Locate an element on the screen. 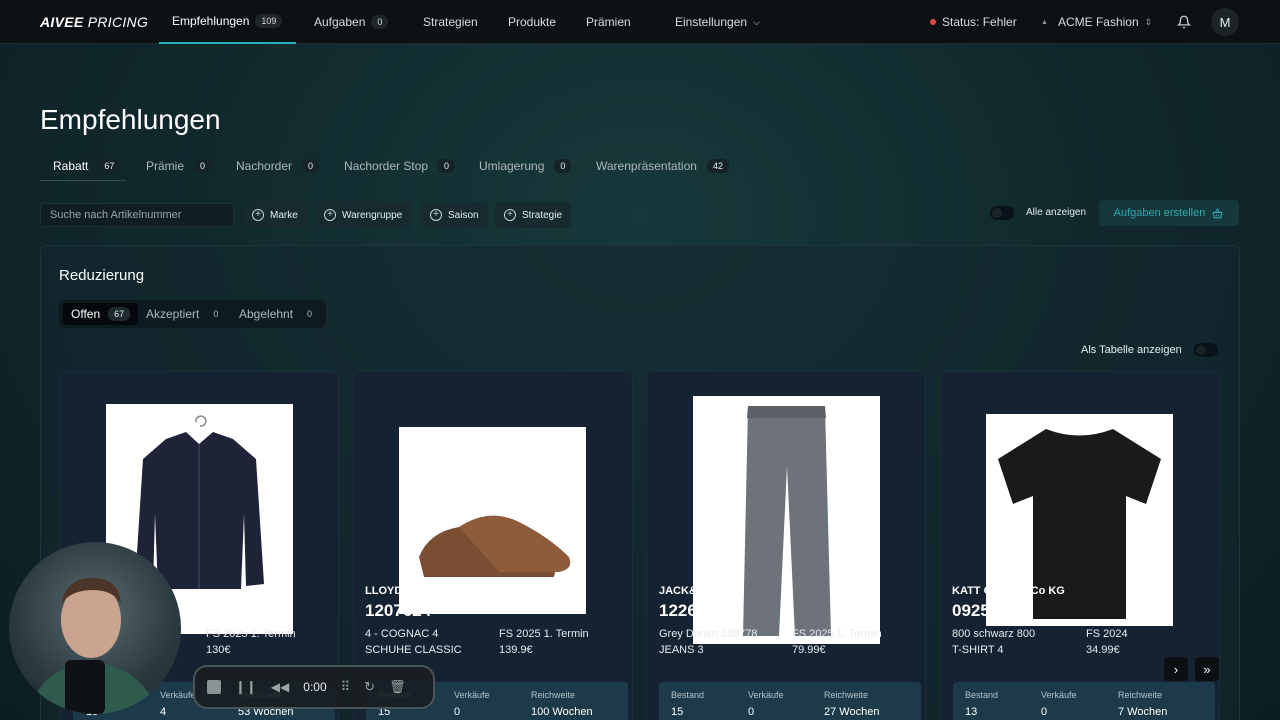  filter-marke-button: + Marke is located at coordinates (275, 215).